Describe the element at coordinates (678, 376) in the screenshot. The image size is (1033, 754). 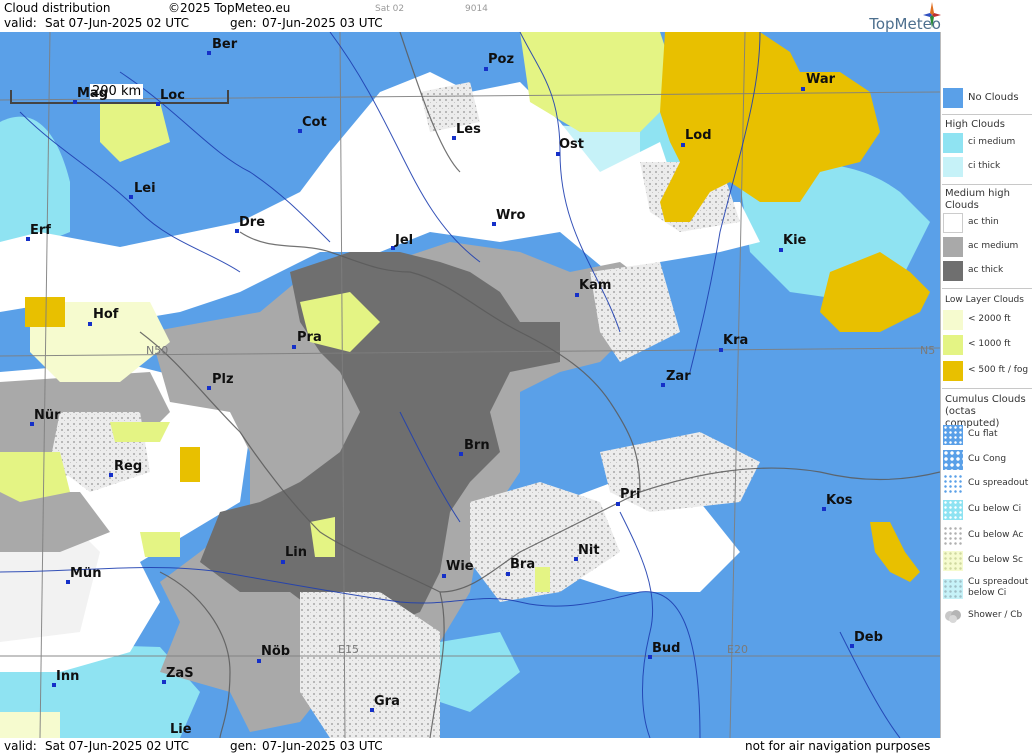
I see `city-zar: Zar` at that location.